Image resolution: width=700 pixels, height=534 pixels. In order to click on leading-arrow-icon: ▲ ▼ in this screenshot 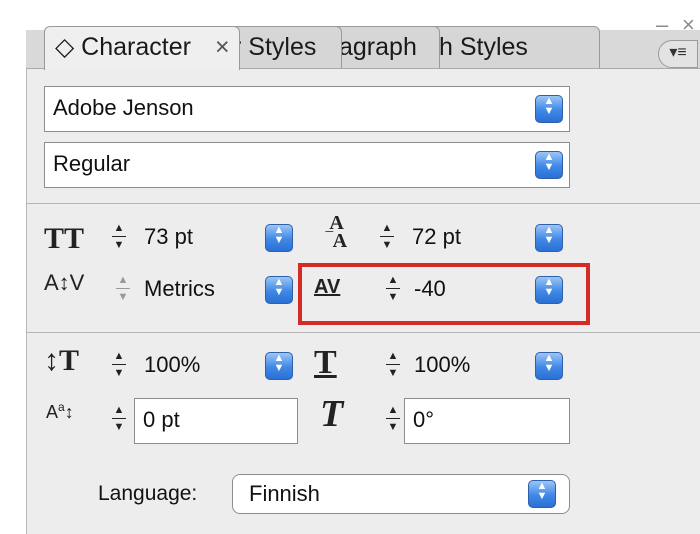, I will do `click(549, 238)`.